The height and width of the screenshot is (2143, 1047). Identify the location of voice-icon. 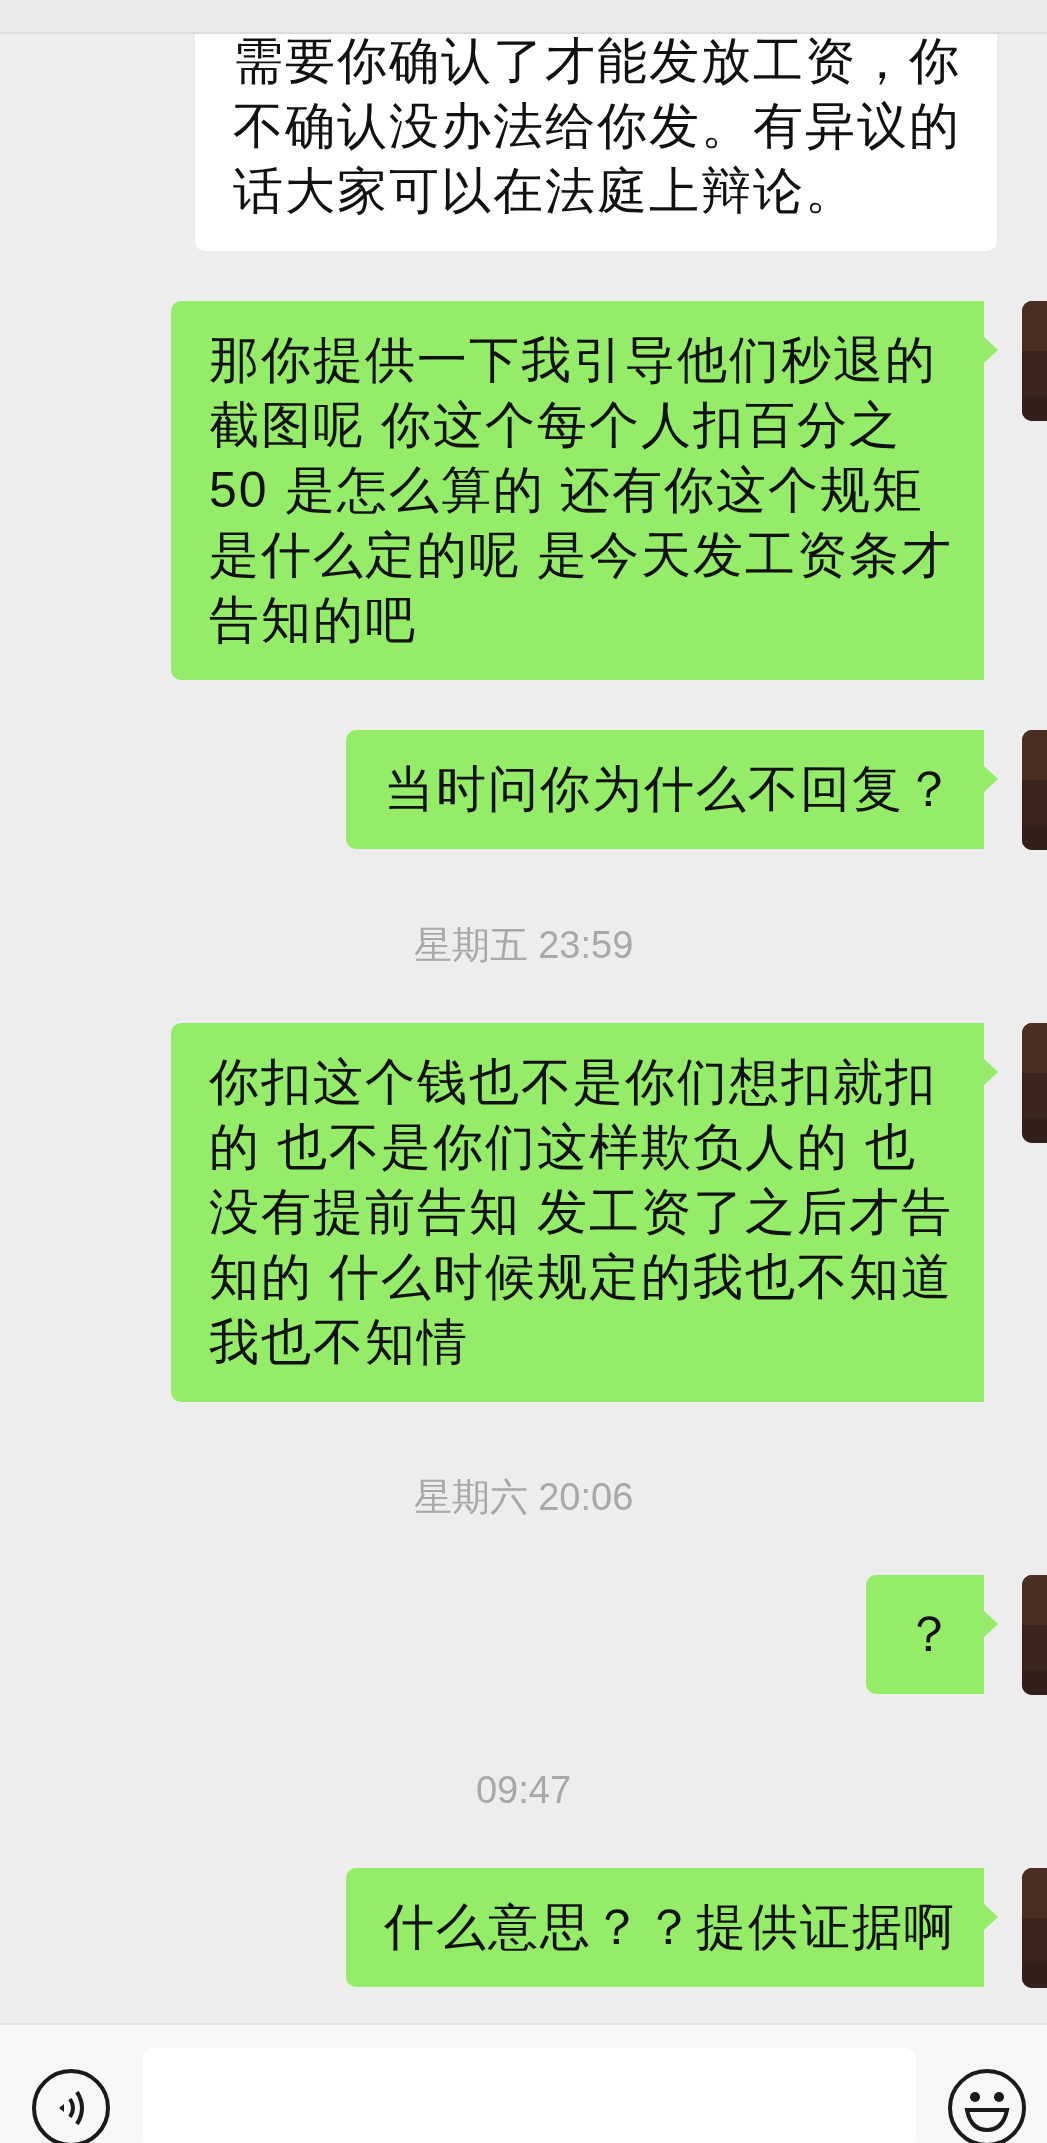
(71, 2105).